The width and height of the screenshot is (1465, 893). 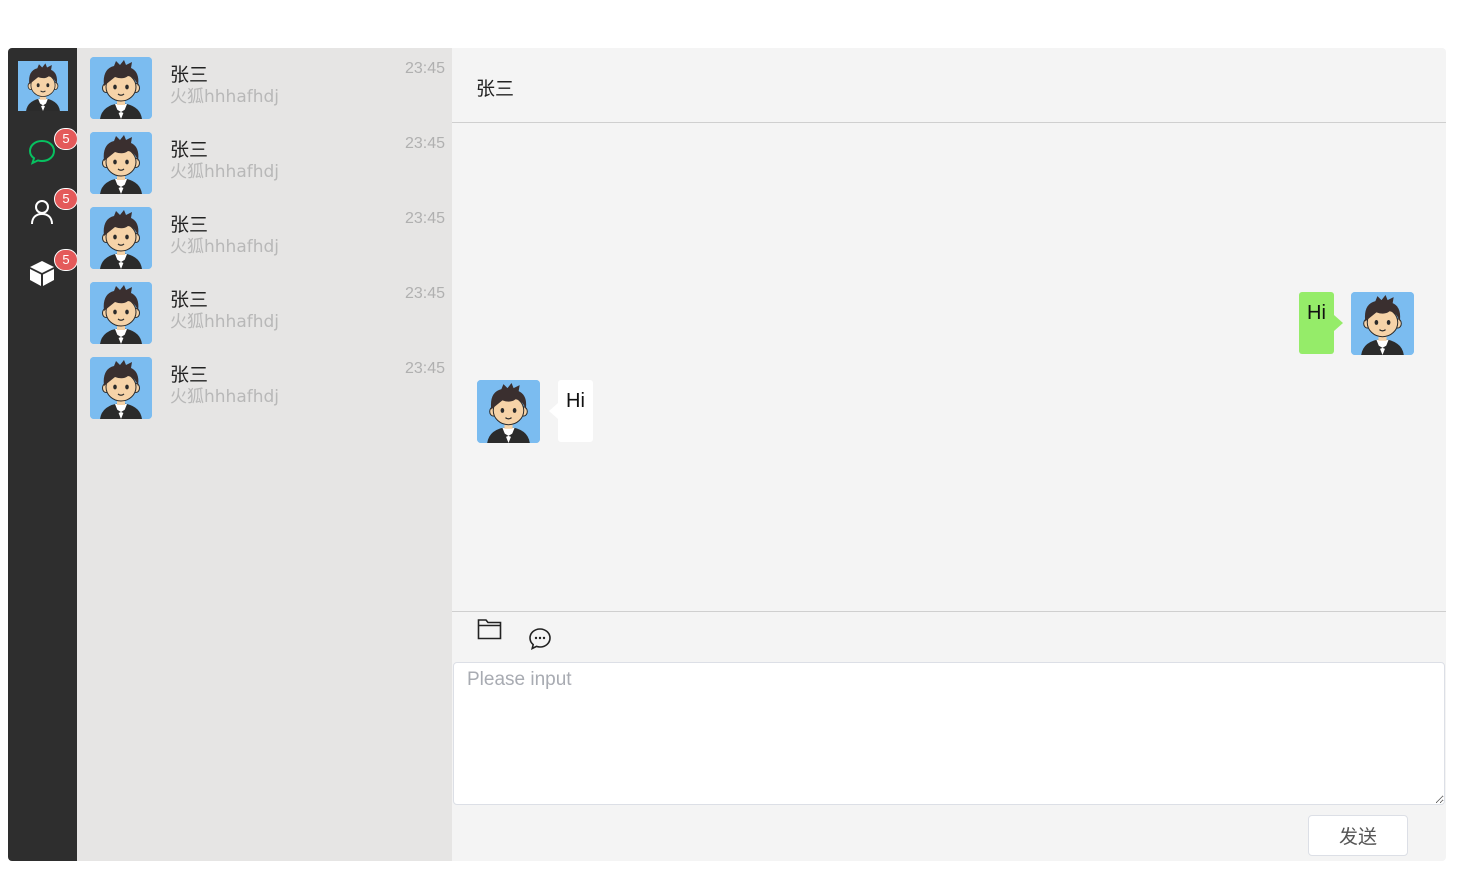 What do you see at coordinates (1321, 323) in the screenshot?
I see `outgoing-message-bubble: Hi` at bounding box center [1321, 323].